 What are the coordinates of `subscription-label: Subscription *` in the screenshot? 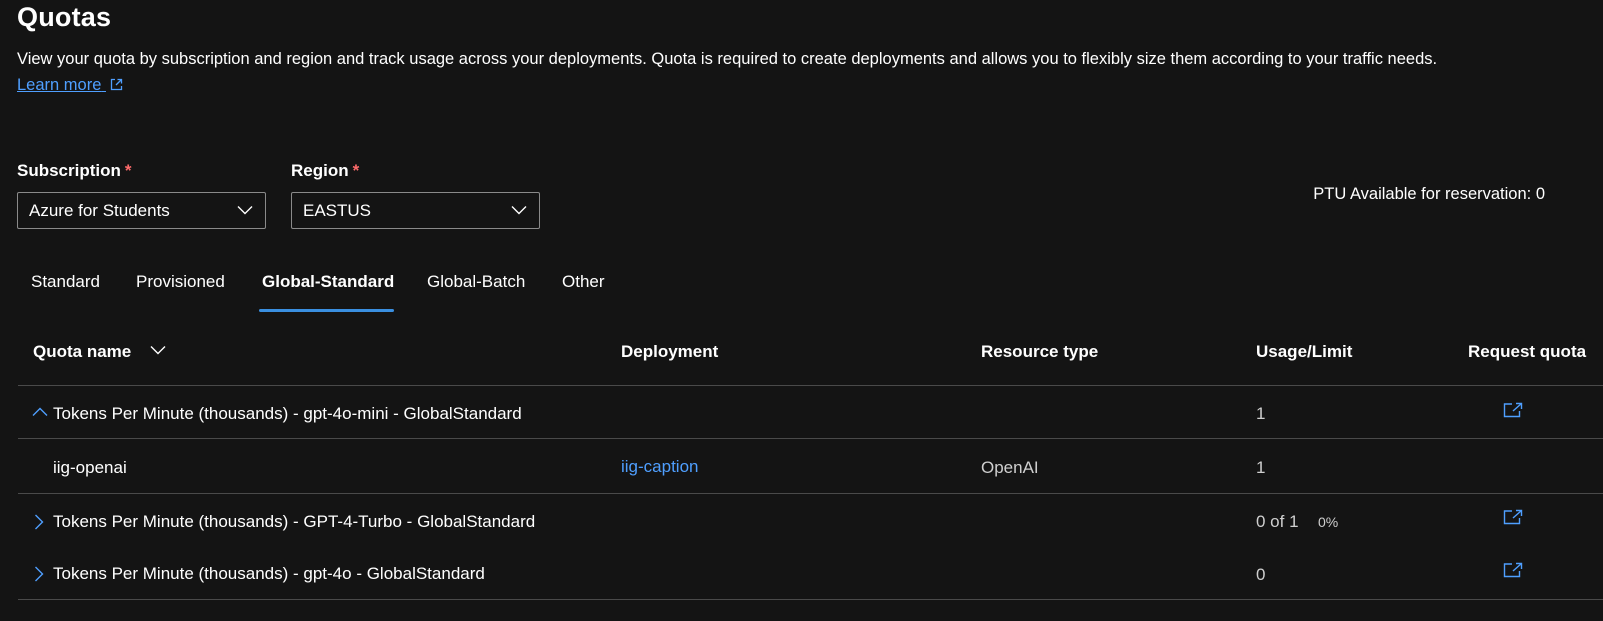 It's located at (74, 171).